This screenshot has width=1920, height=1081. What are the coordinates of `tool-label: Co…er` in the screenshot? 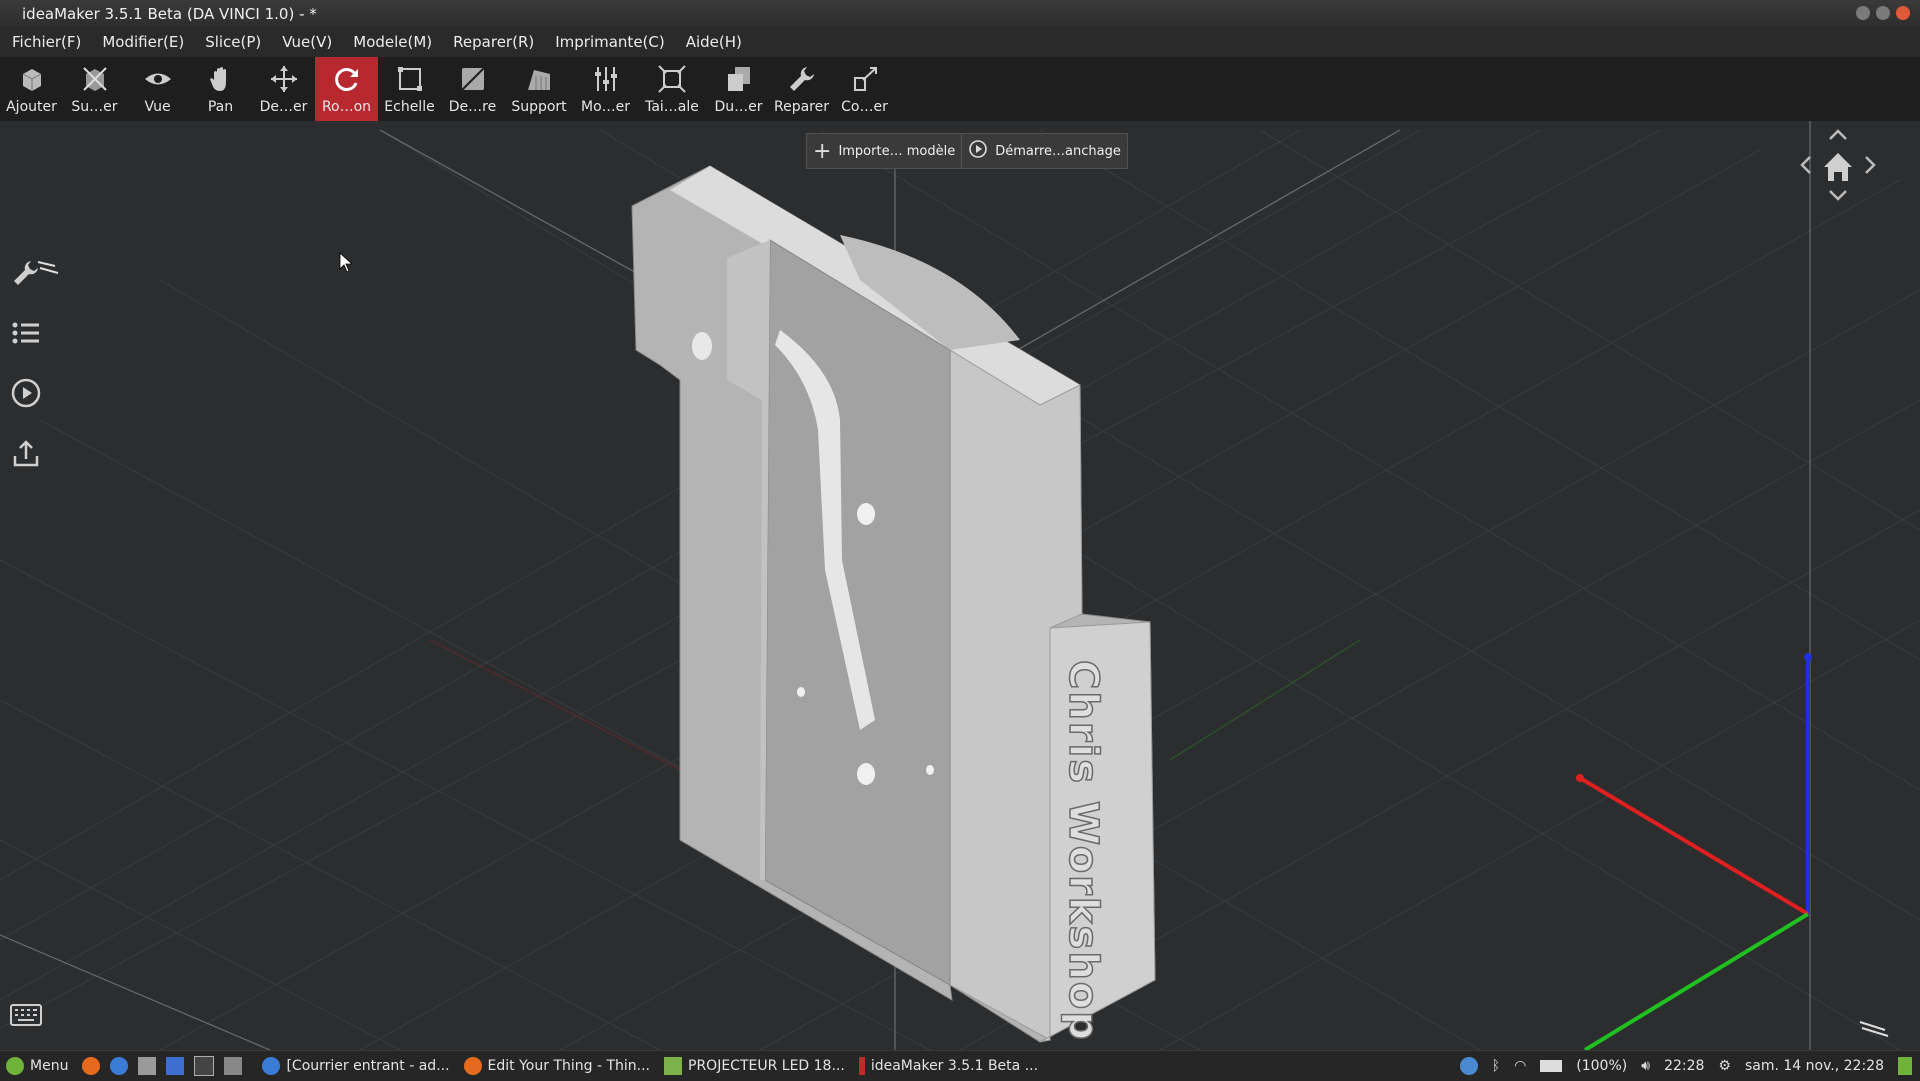 It's located at (864, 107).